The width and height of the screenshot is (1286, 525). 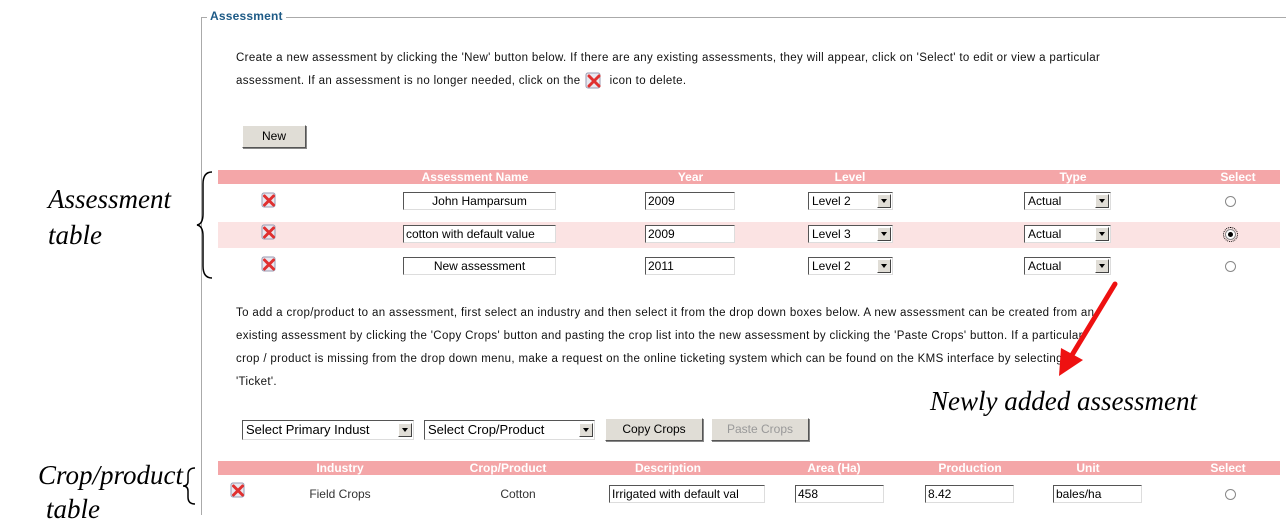 I want to click on header-year: Year, so click(x=690, y=177).